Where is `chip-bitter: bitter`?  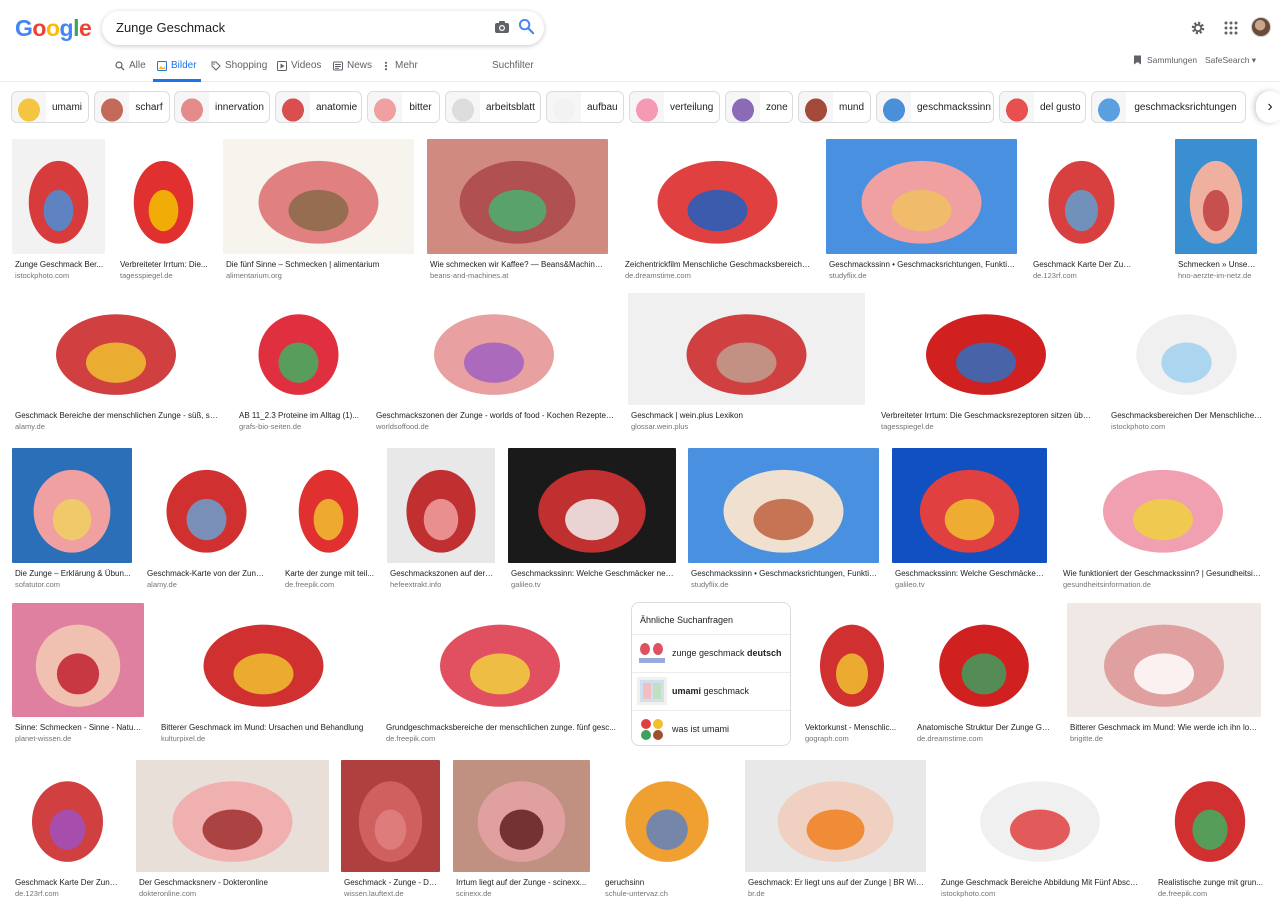
chip-bitter: bitter is located at coordinates (403, 107).